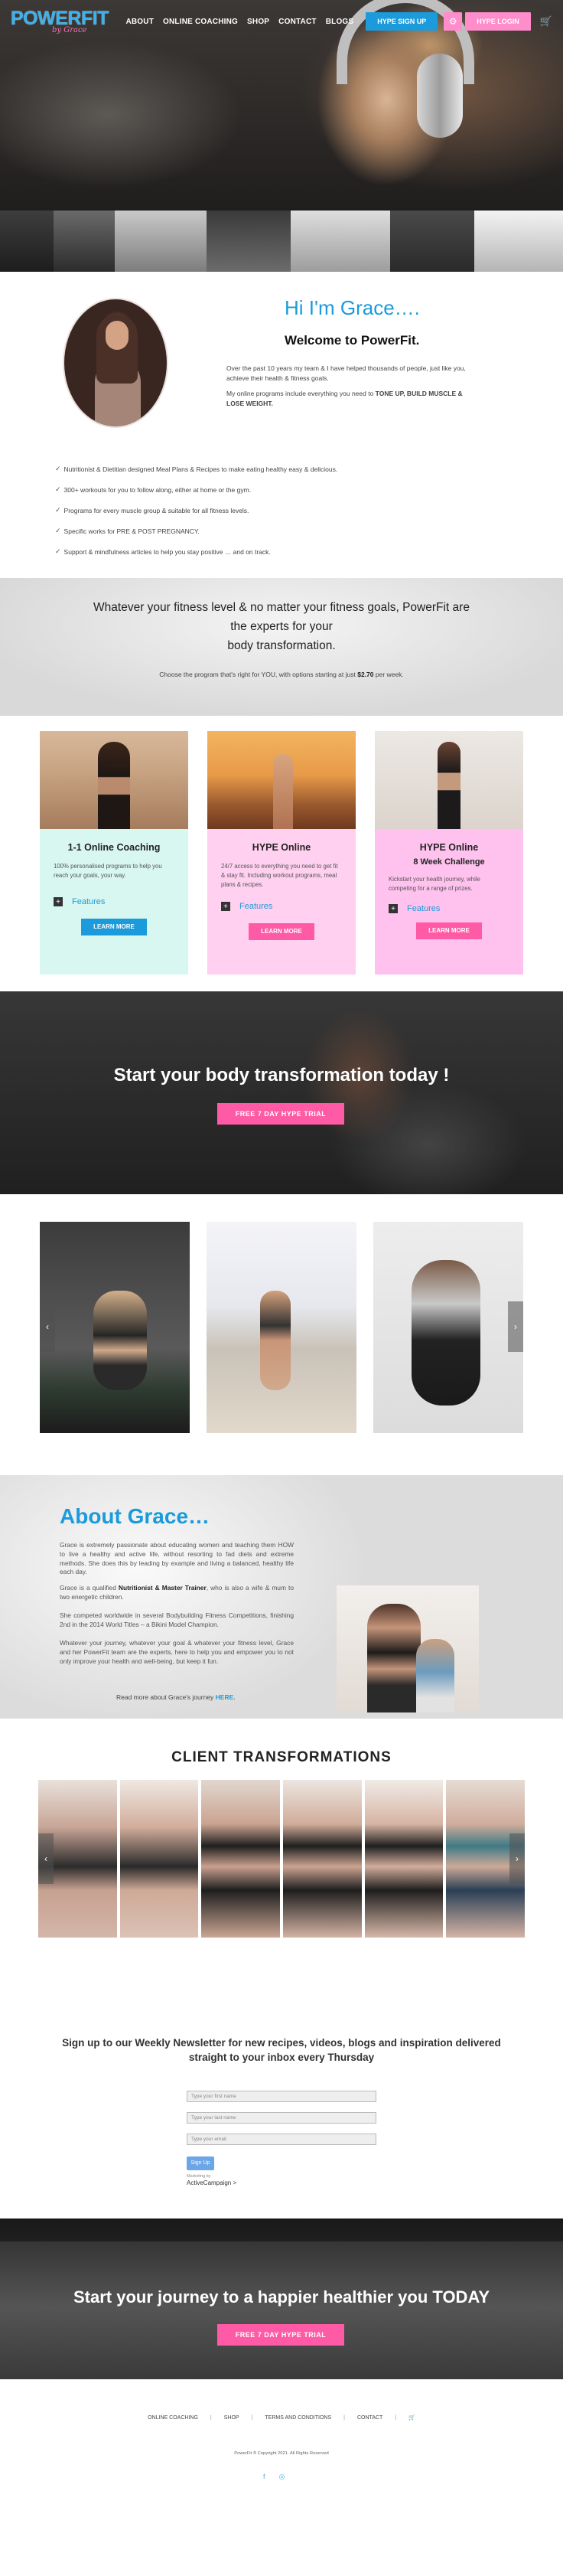 Image resolution: width=563 pixels, height=2576 pixels. What do you see at coordinates (370, 2418) in the screenshot?
I see `footer-link-contact: CONTACT` at bounding box center [370, 2418].